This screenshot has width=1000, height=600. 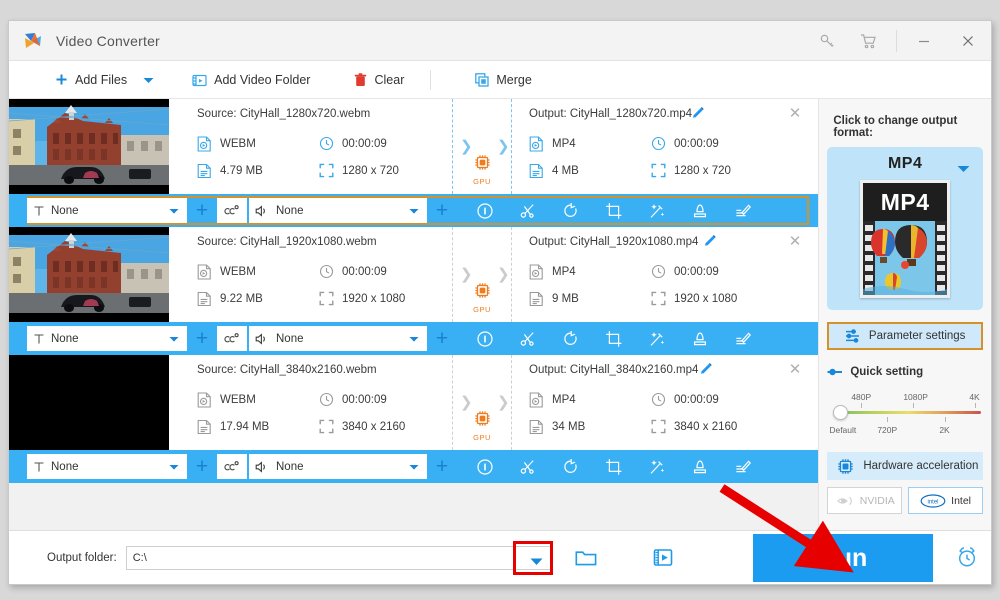 What do you see at coordinates (658, 271) in the screenshot?
I see `clock-icon` at bounding box center [658, 271].